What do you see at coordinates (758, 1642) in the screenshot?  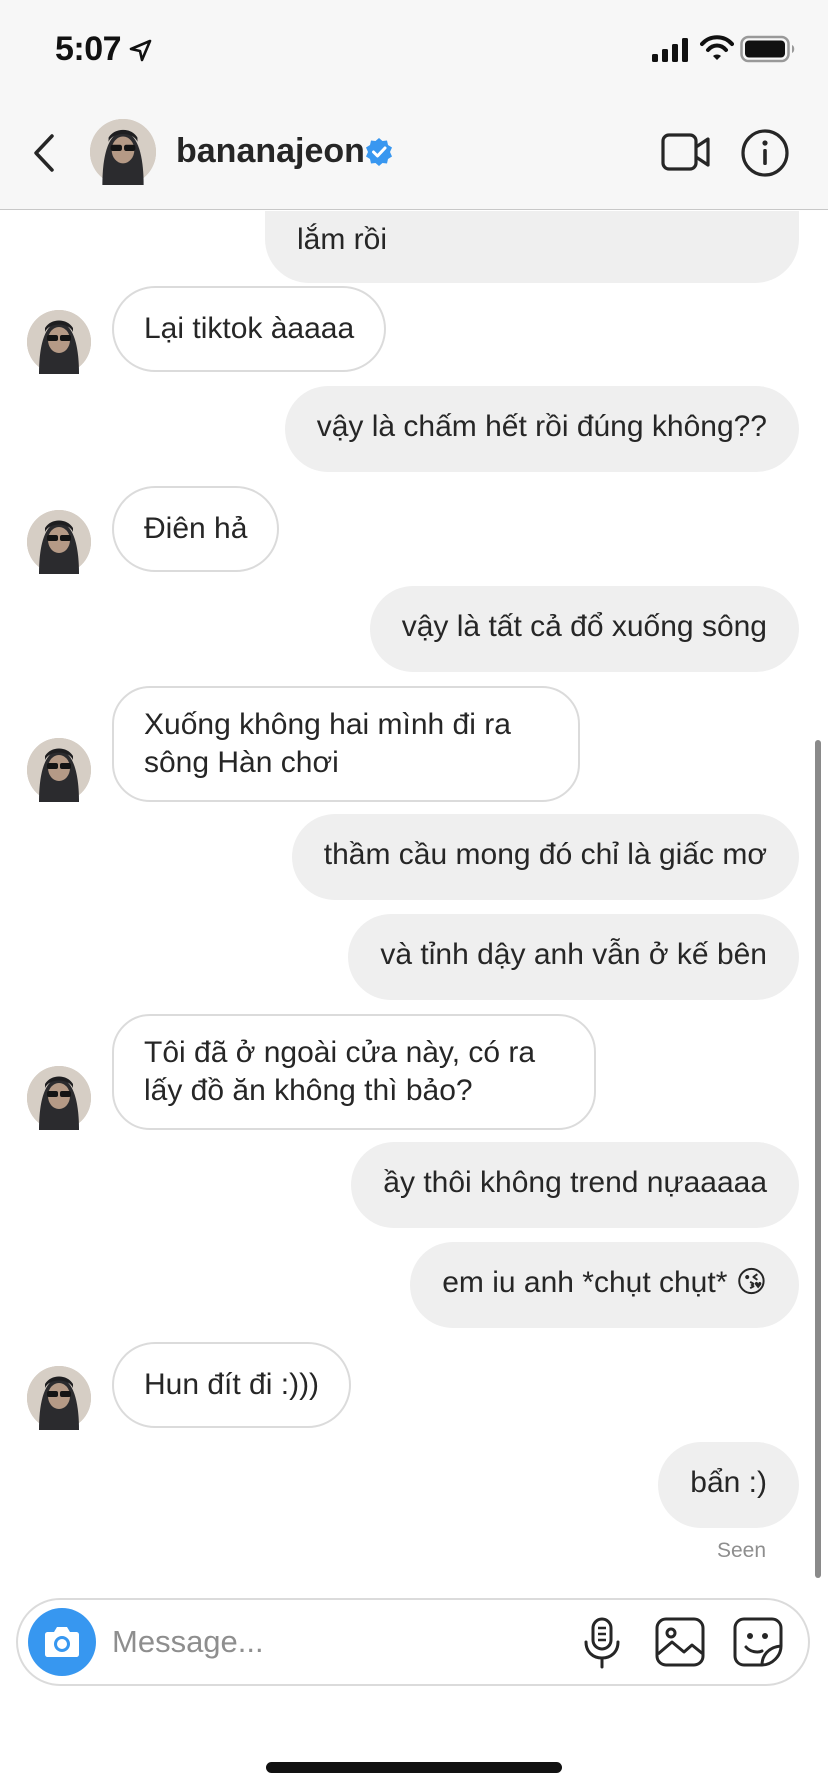 I see `sticker-icon` at bounding box center [758, 1642].